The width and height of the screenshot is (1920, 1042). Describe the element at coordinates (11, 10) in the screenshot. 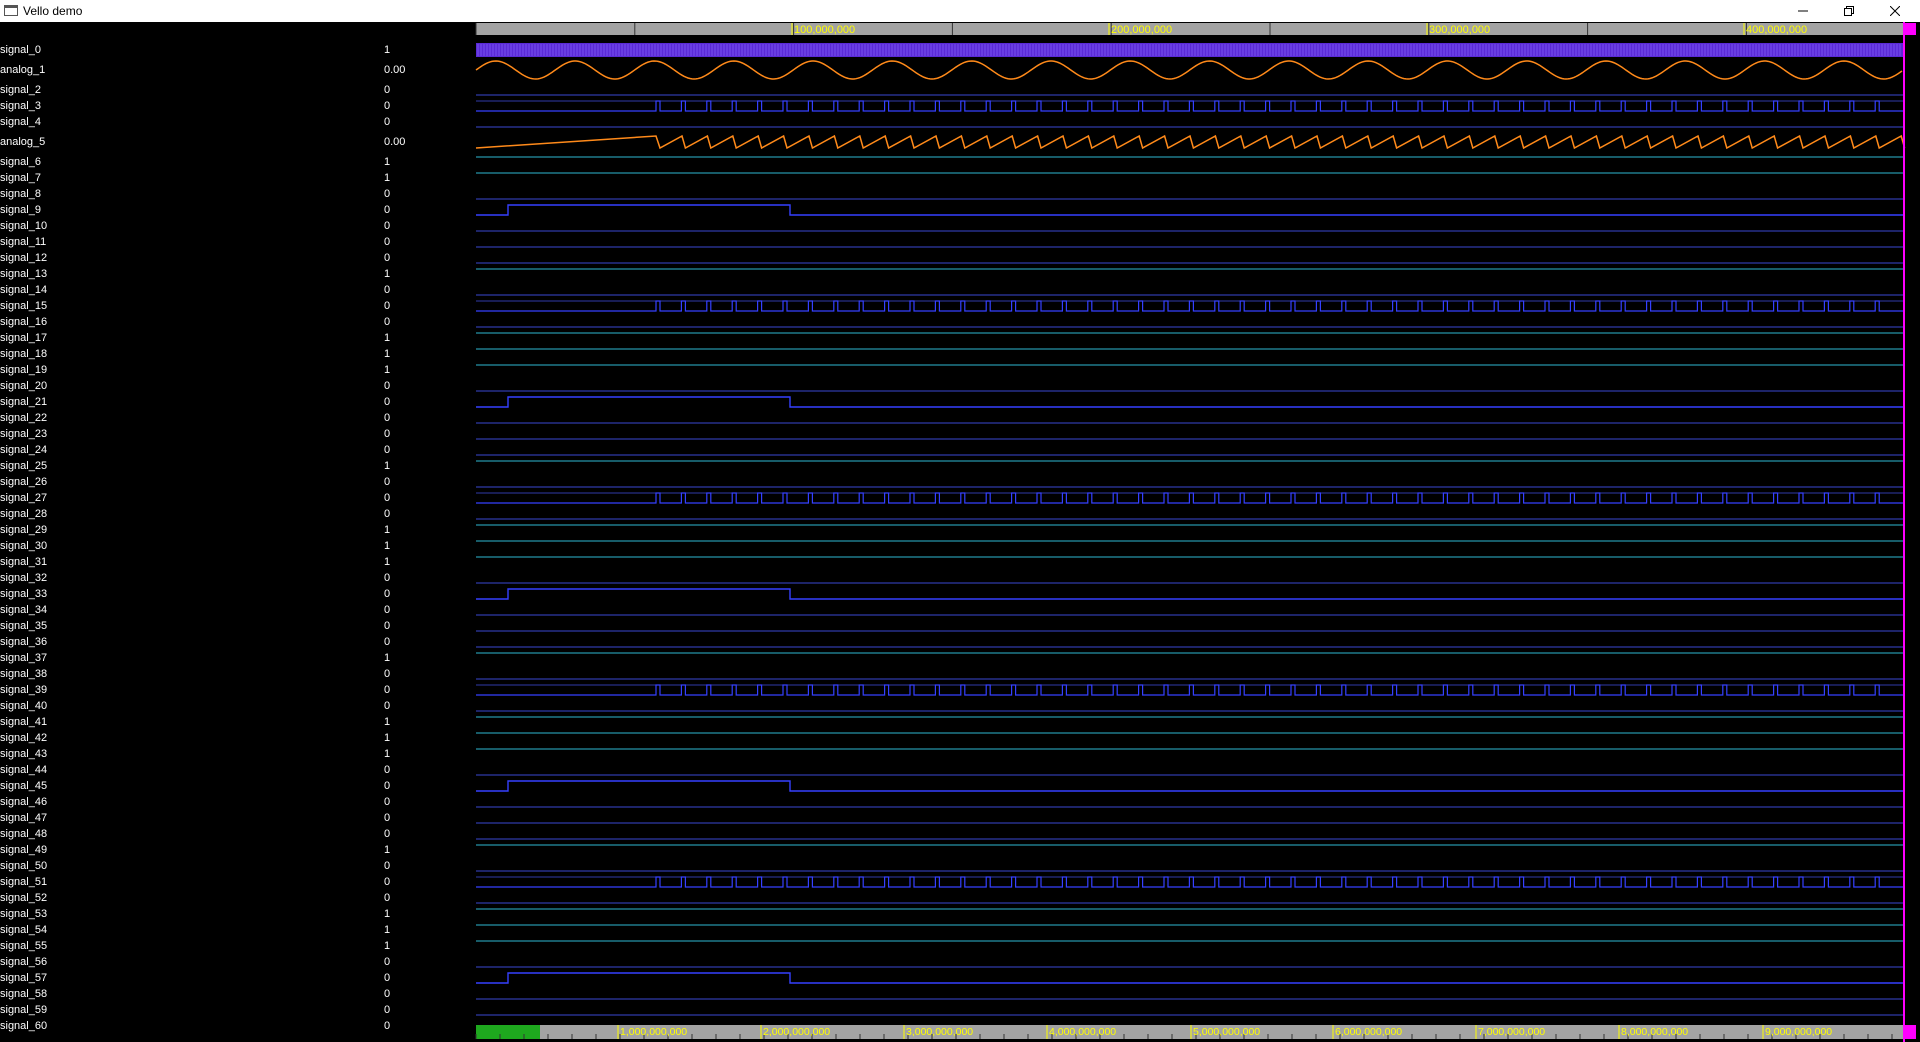

I see `app-icon` at that location.